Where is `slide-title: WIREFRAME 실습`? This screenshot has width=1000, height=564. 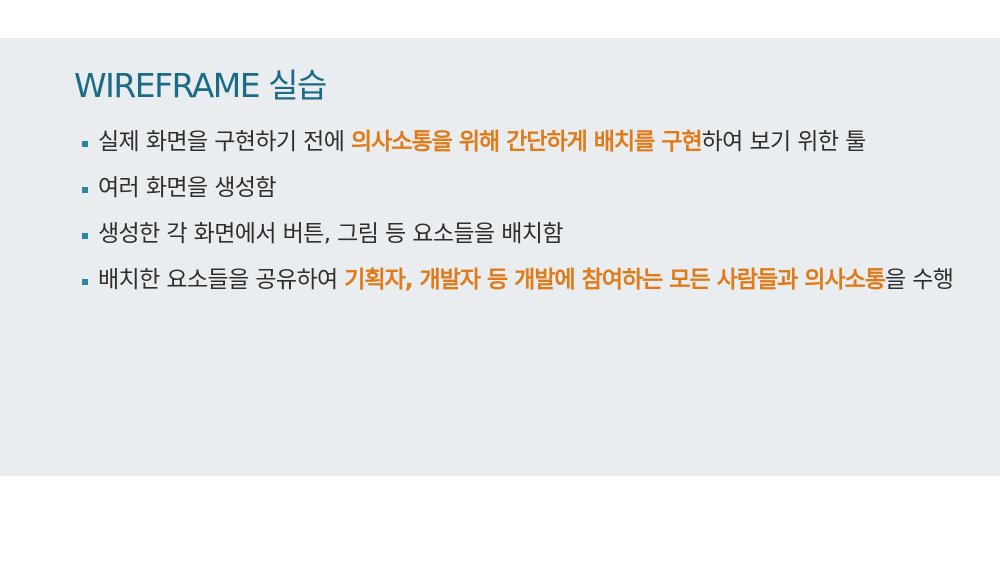 slide-title: WIREFRAME 실습 is located at coordinates (200, 85).